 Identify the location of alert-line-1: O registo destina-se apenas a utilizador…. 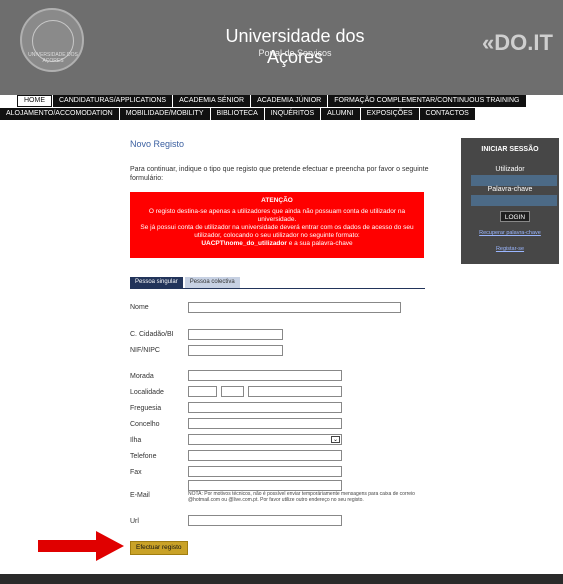
(277, 215).